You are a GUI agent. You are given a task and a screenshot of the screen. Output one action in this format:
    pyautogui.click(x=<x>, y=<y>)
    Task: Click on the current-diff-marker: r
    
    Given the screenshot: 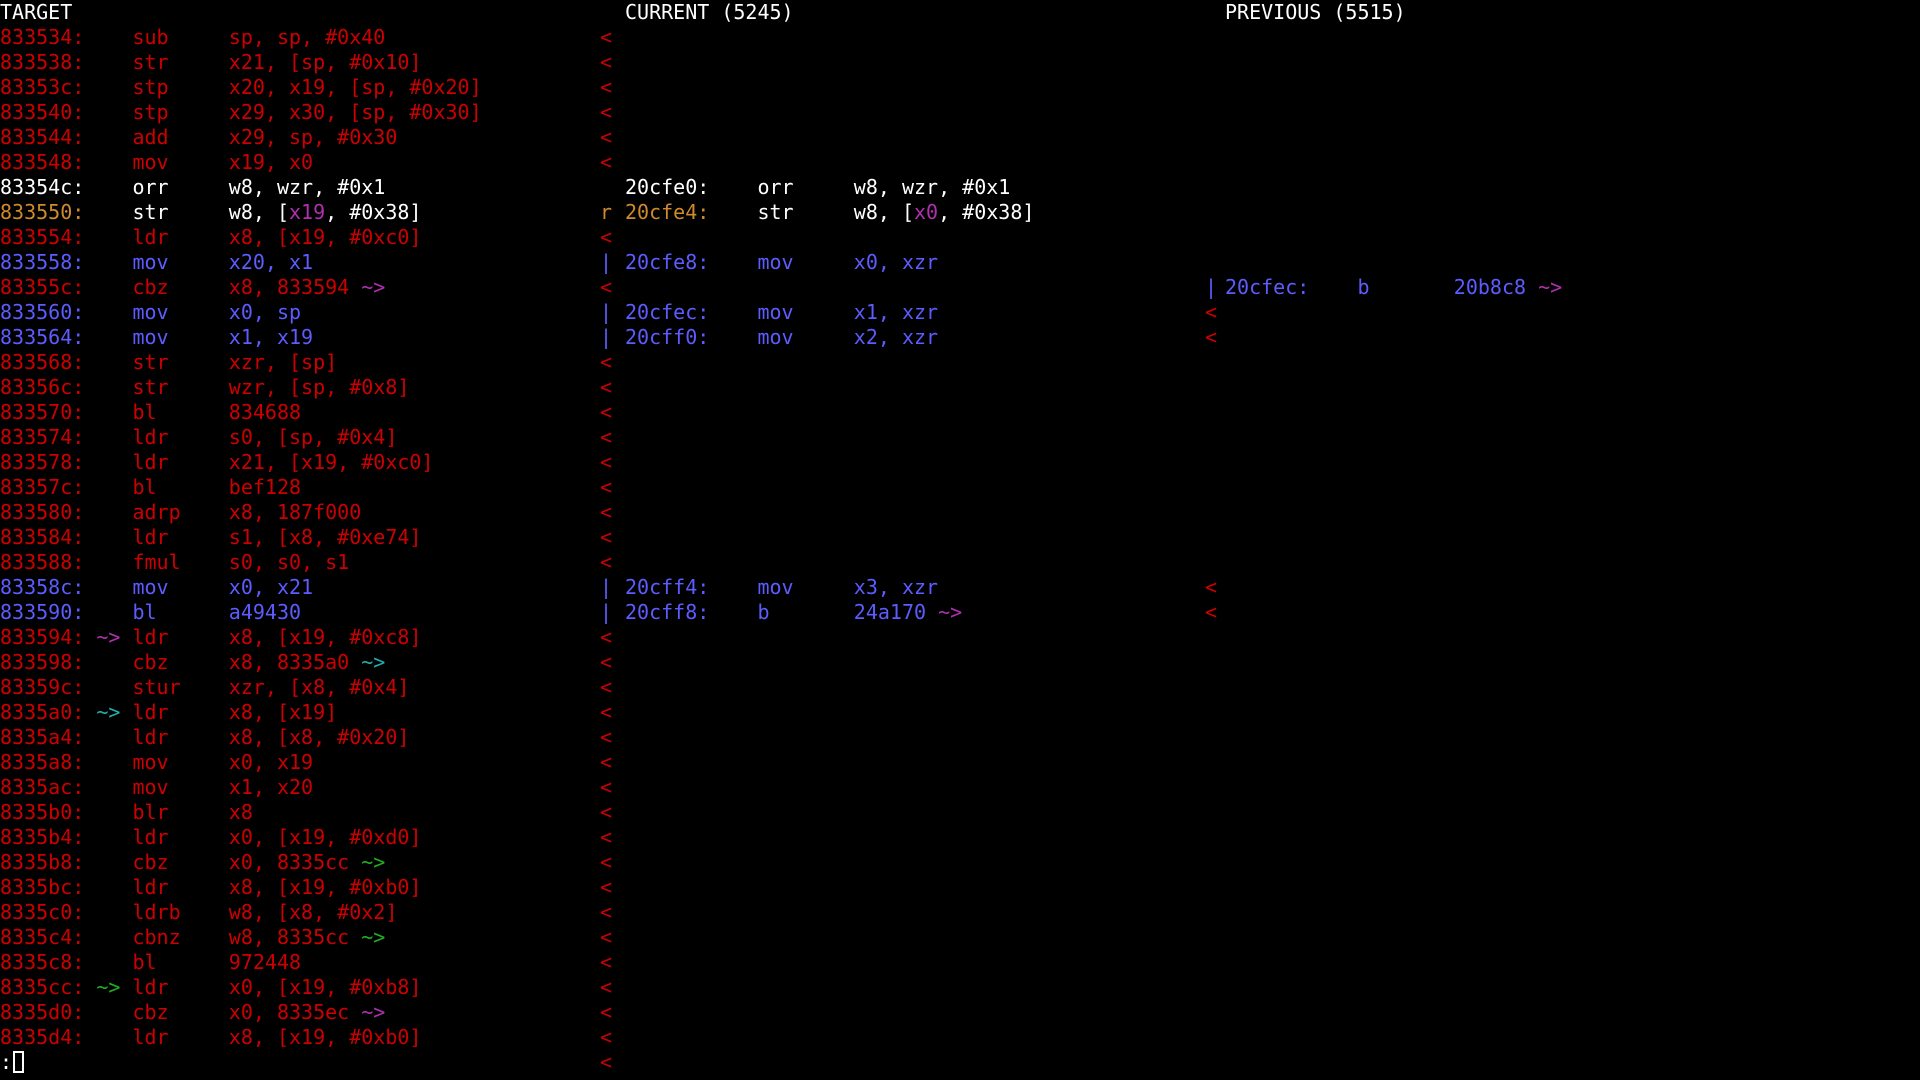 What is the action you would take?
    pyautogui.click(x=606, y=212)
    